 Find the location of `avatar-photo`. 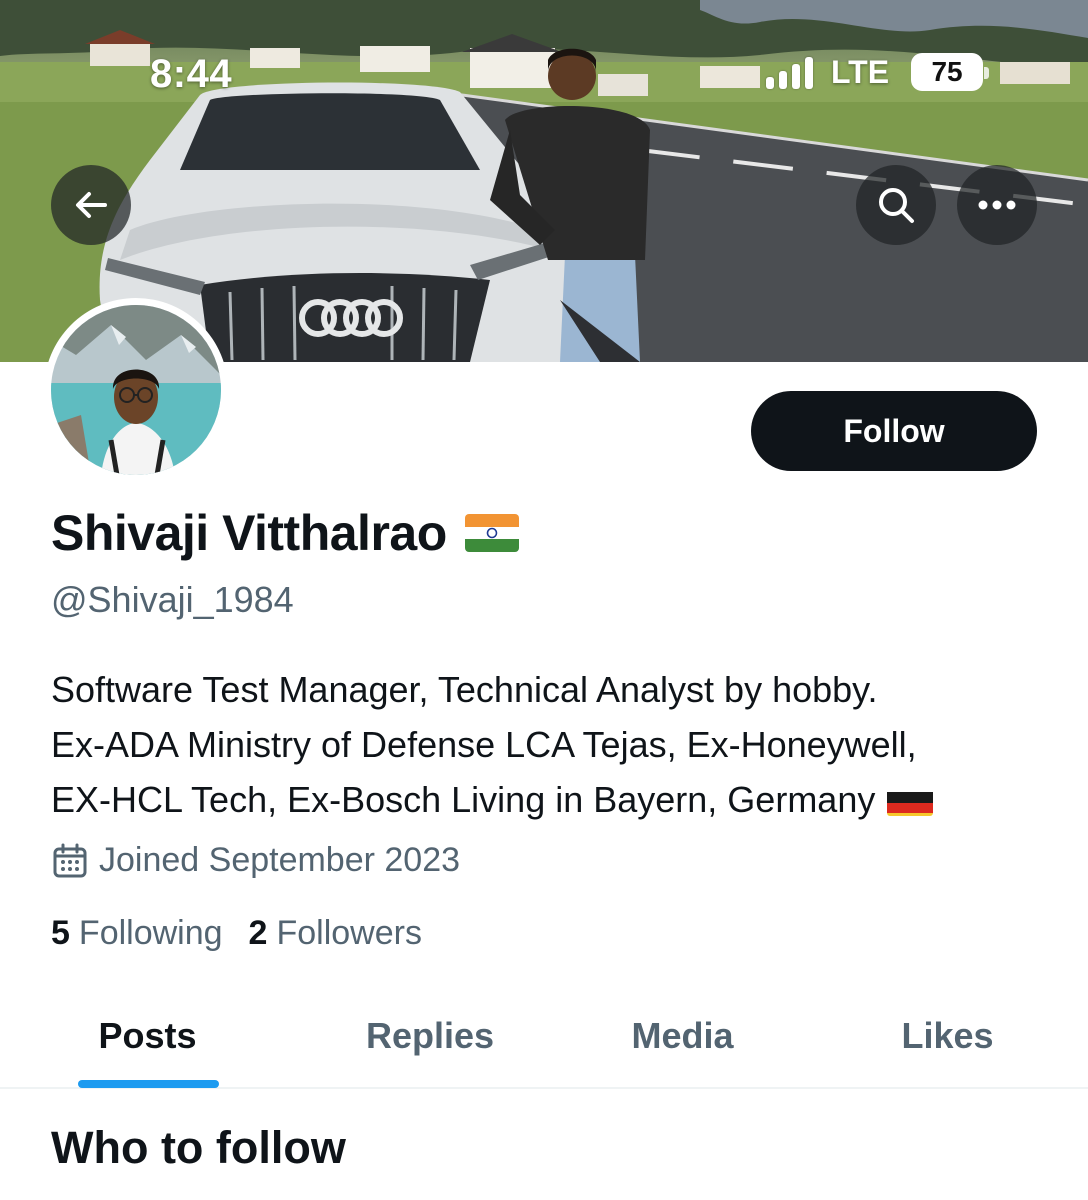

avatar-photo is located at coordinates (136, 390).